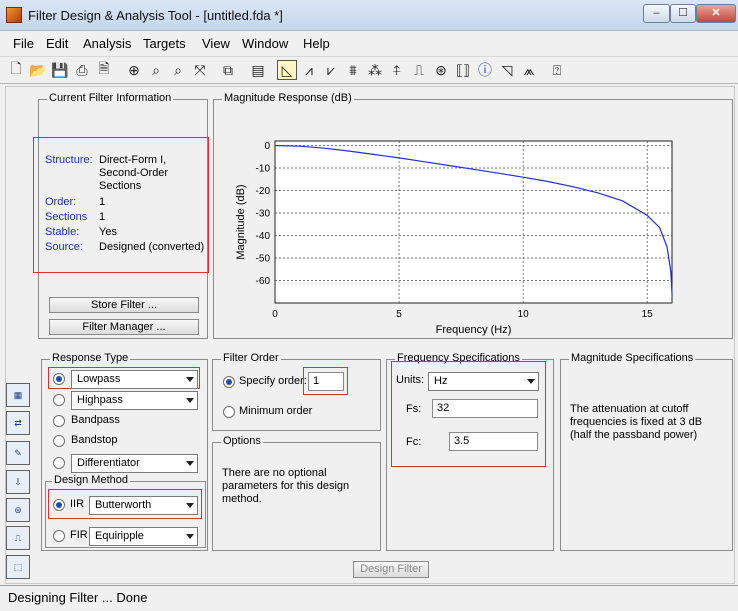  What do you see at coordinates (102, 202) in the screenshot?
I see `order-value: 1` at bounding box center [102, 202].